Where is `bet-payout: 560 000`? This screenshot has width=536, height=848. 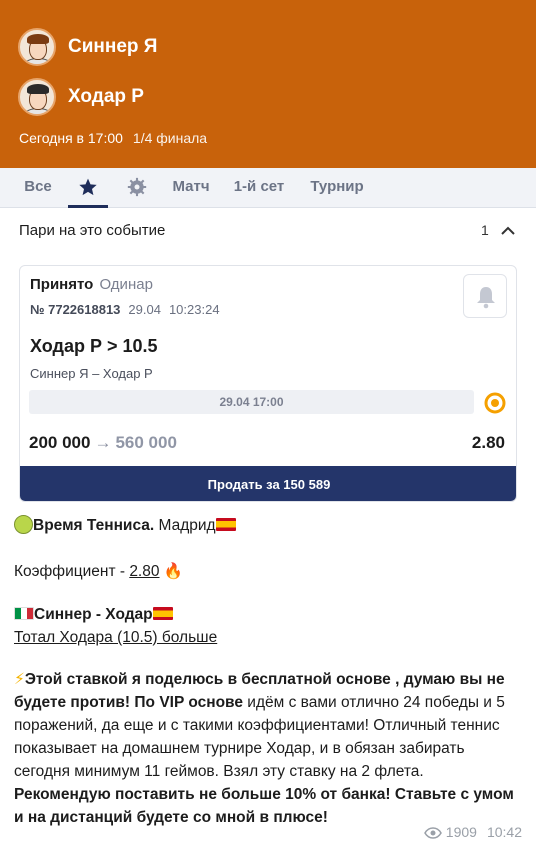 bet-payout: 560 000 is located at coordinates (146, 442).